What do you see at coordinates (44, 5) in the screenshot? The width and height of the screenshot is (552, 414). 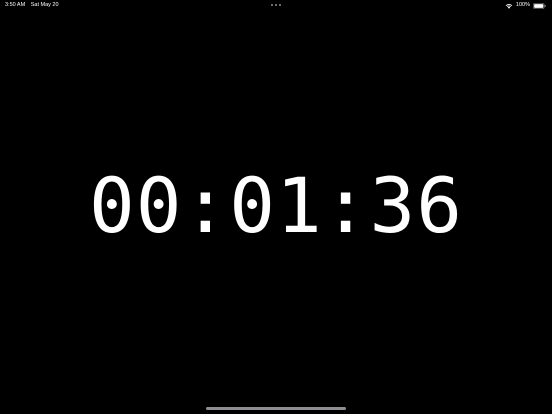 I see `status-date: Sat May 20` at bounding box center [44, 5].